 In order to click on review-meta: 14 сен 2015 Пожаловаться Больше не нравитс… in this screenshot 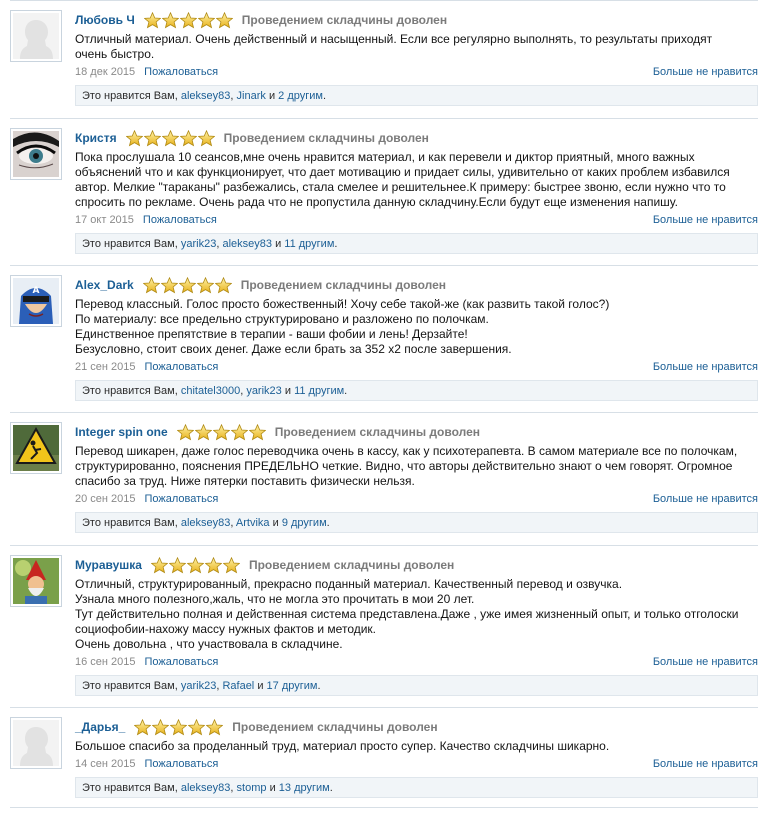, I will do `click(416, 766)`.